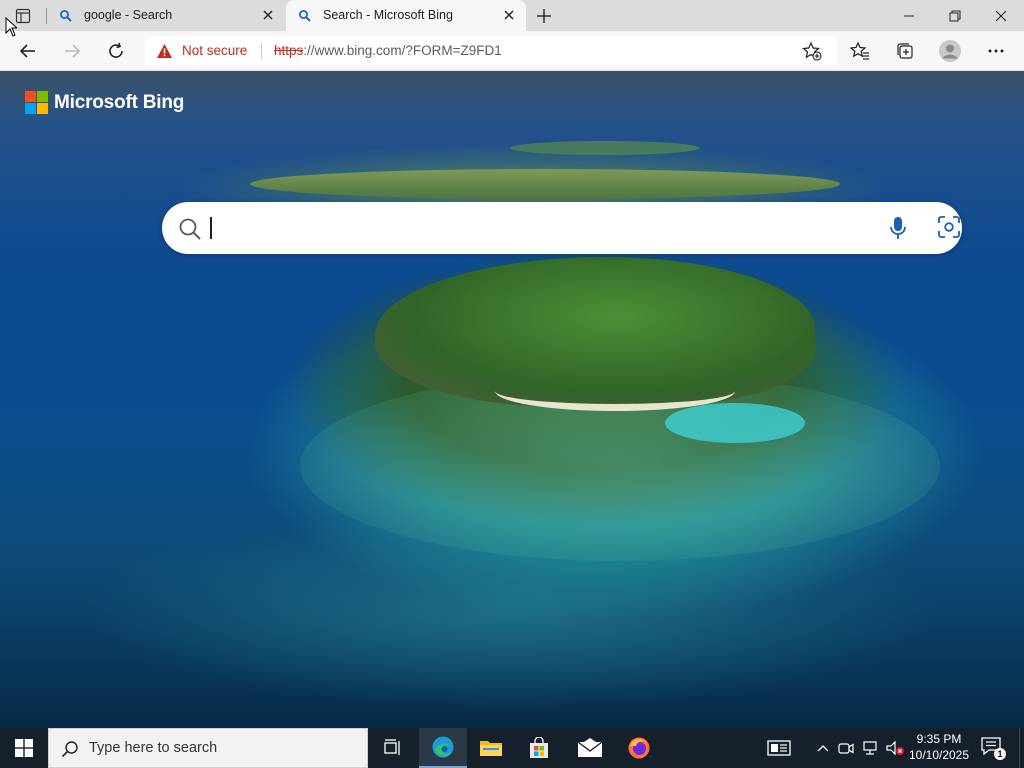 The width and height of the screenshot is (1024, 768). Describe the element at coordinates (128, 15) in the screenshot. I see `tab-title: google - Search` at that location.